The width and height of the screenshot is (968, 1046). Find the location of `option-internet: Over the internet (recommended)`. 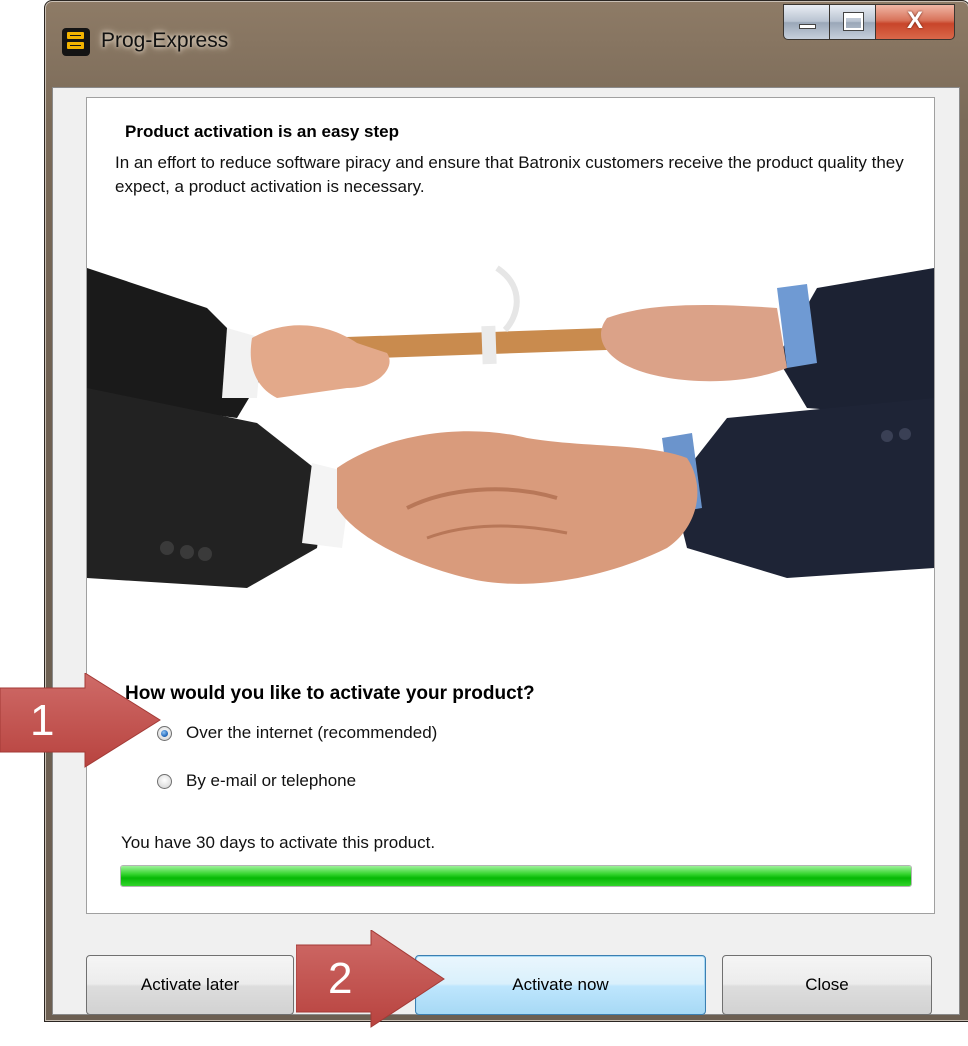

option-internet: Over the internet (recommended) is located at coordinates (297, 733).